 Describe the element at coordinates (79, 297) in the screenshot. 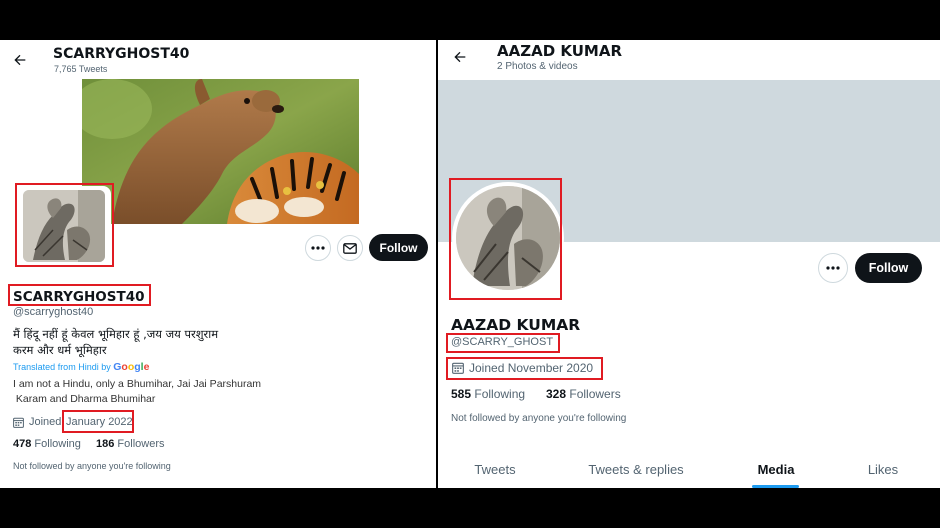

I see `display-name: SCARRYGHOST40` at that location.